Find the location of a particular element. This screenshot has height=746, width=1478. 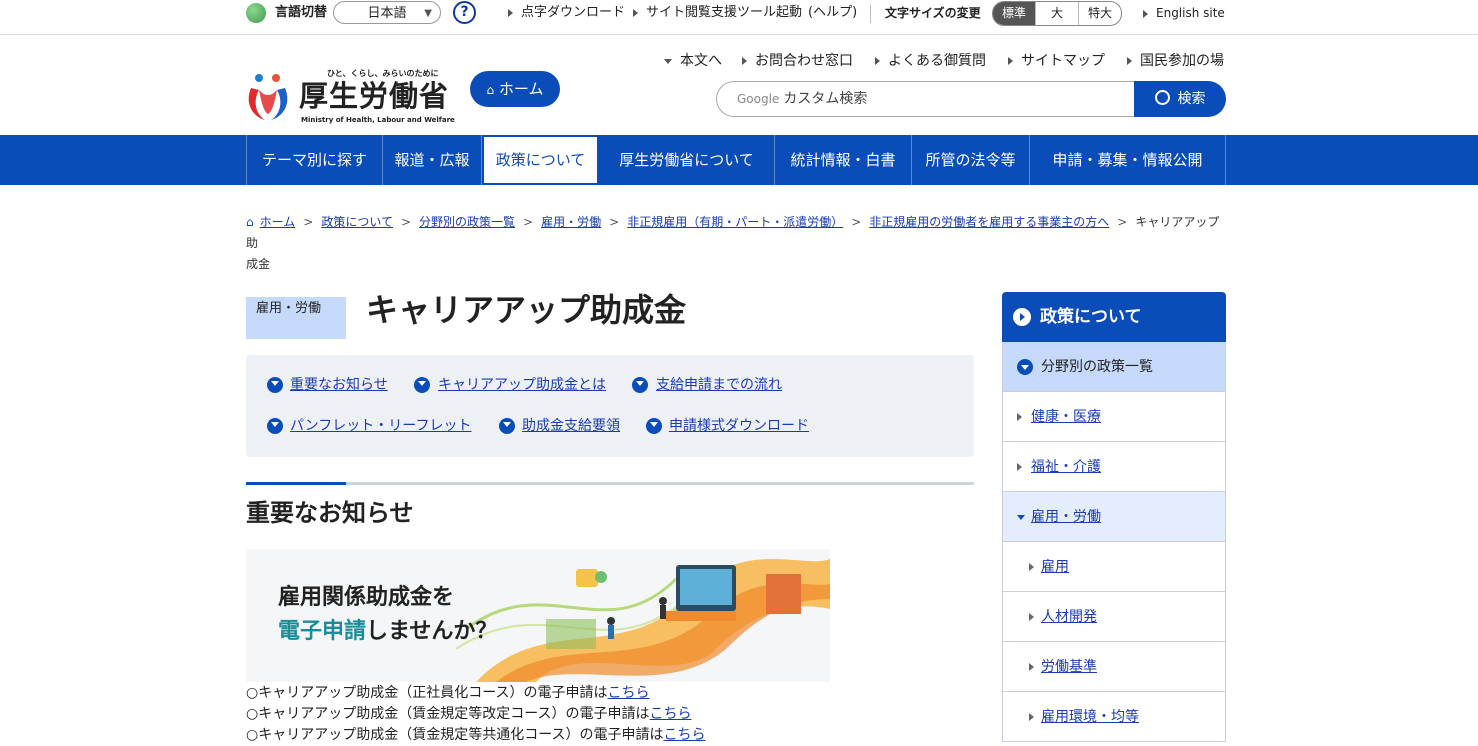

breadcrumb-employment: 雇用・労働 is located at coordinates (571, 222).